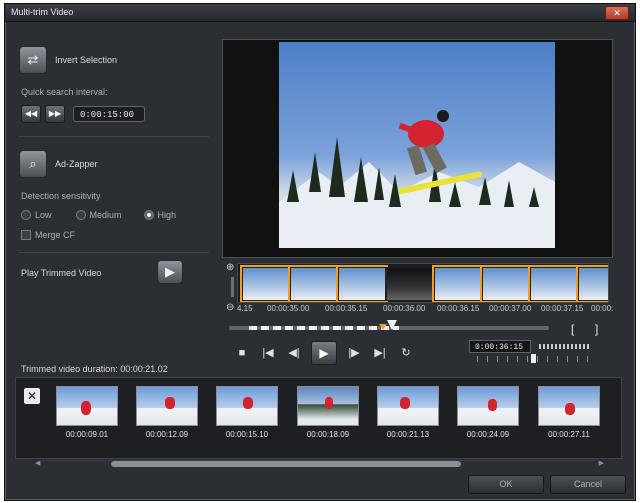 This screenshot has width=640, height=503. I want to click on ruler-time: 00:00:37.15, so click(562, 308).